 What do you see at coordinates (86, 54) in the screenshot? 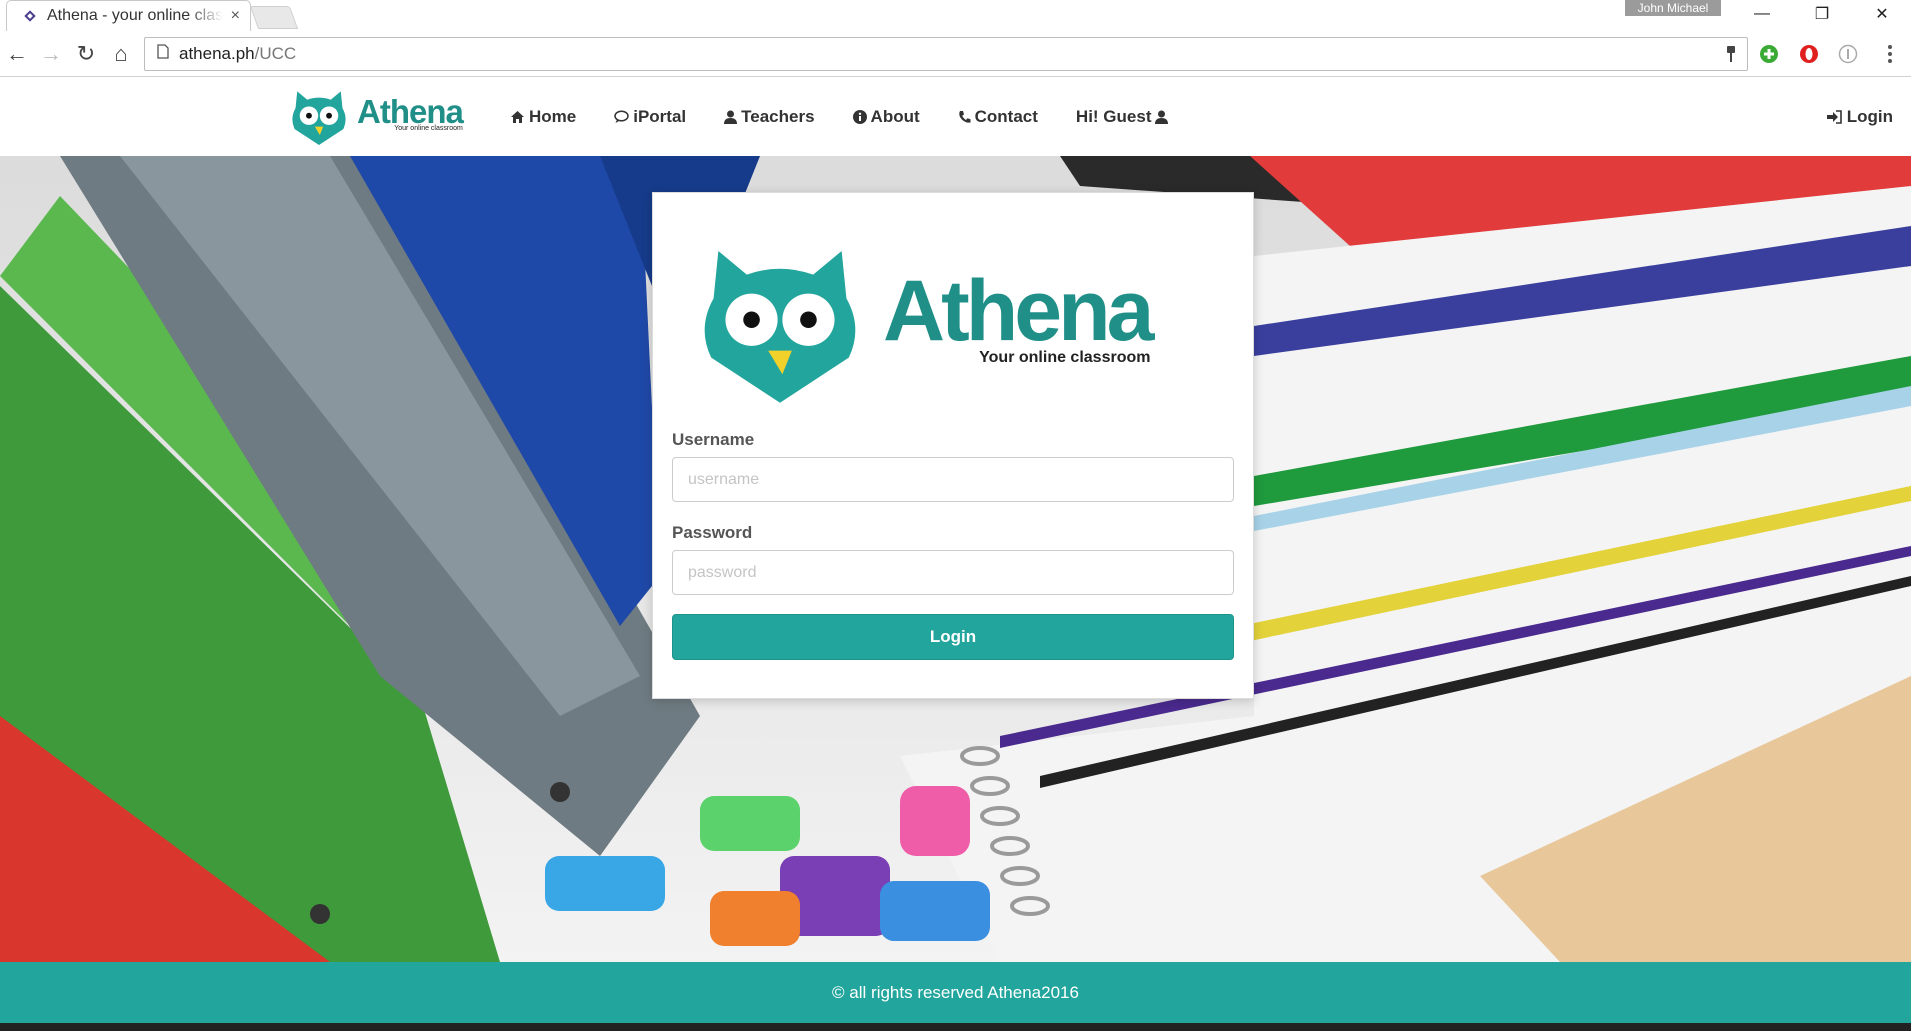
I see `reload-icon: ↻` at bounding box center [86, 54].